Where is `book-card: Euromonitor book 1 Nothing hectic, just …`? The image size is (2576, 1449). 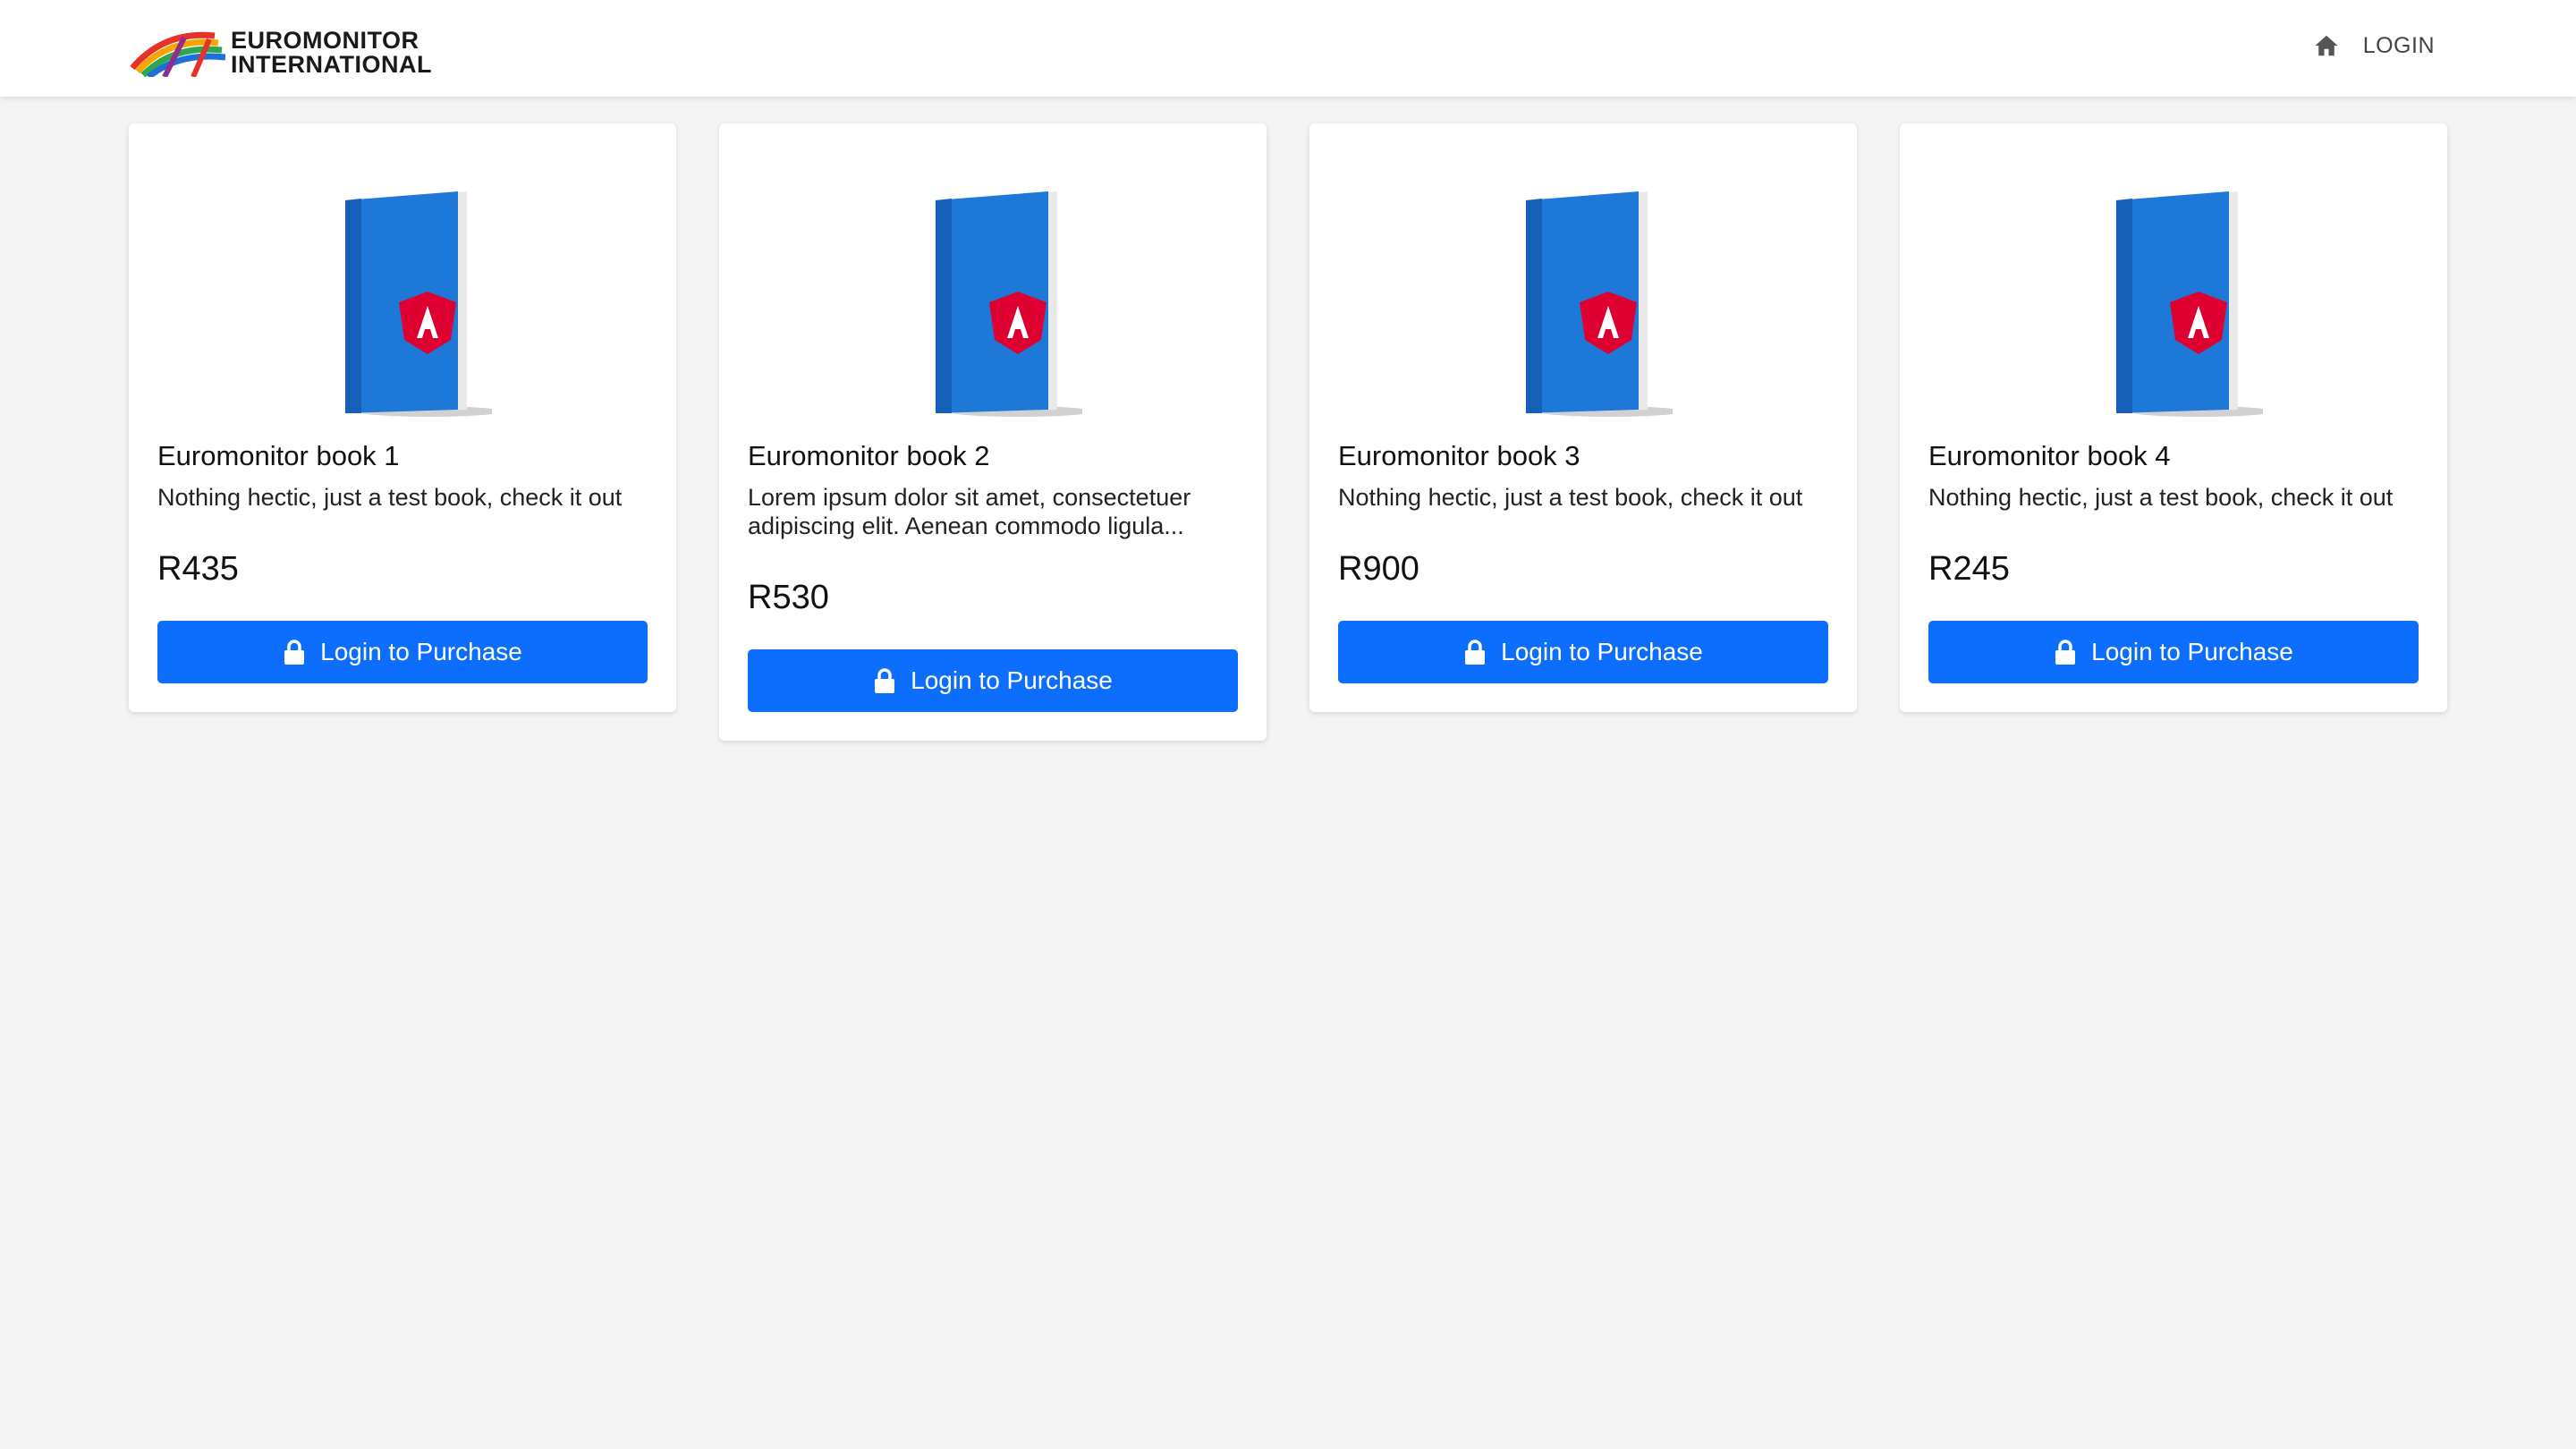 book-card: Euromonitor book 1 Nothing hectic, just … is located at coordinates (402, 417).